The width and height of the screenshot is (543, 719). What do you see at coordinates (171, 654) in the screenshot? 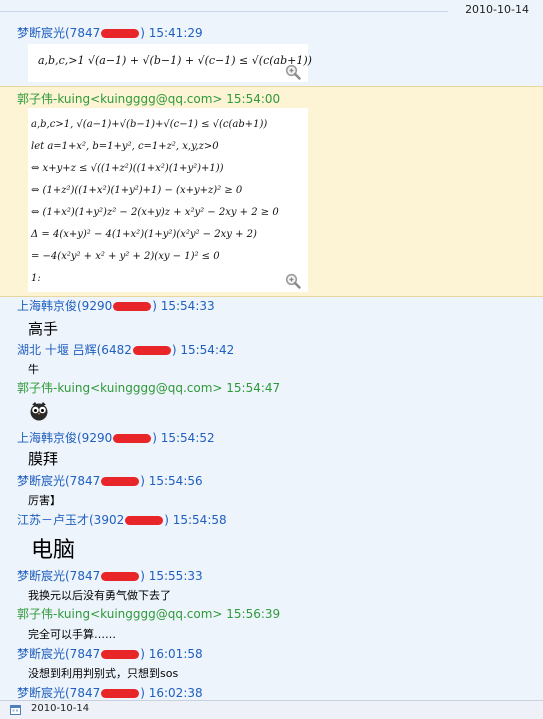
I see `message-time: ) 16:01:58` at bounding box center [171, 654].